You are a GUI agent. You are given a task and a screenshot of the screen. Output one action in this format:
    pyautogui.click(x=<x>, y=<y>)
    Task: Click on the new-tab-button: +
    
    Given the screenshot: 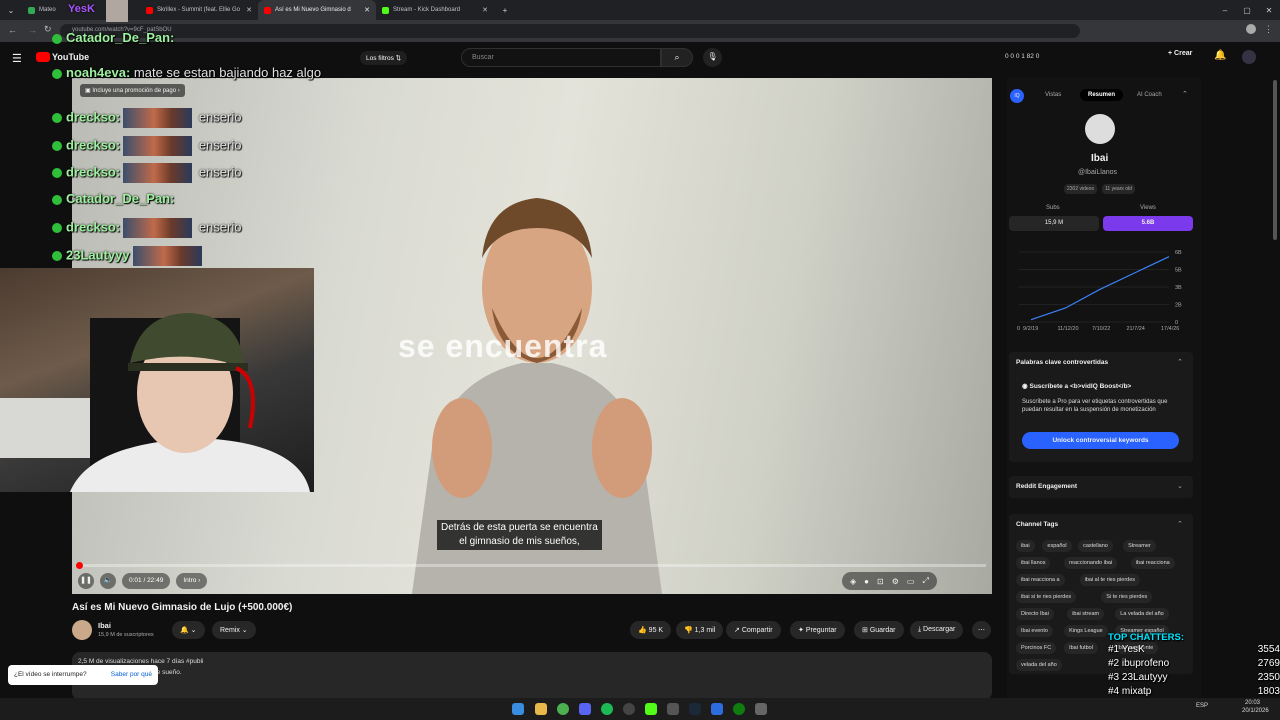 What is the action you would take?
    pyautogui.click(x=505, y=10)
    